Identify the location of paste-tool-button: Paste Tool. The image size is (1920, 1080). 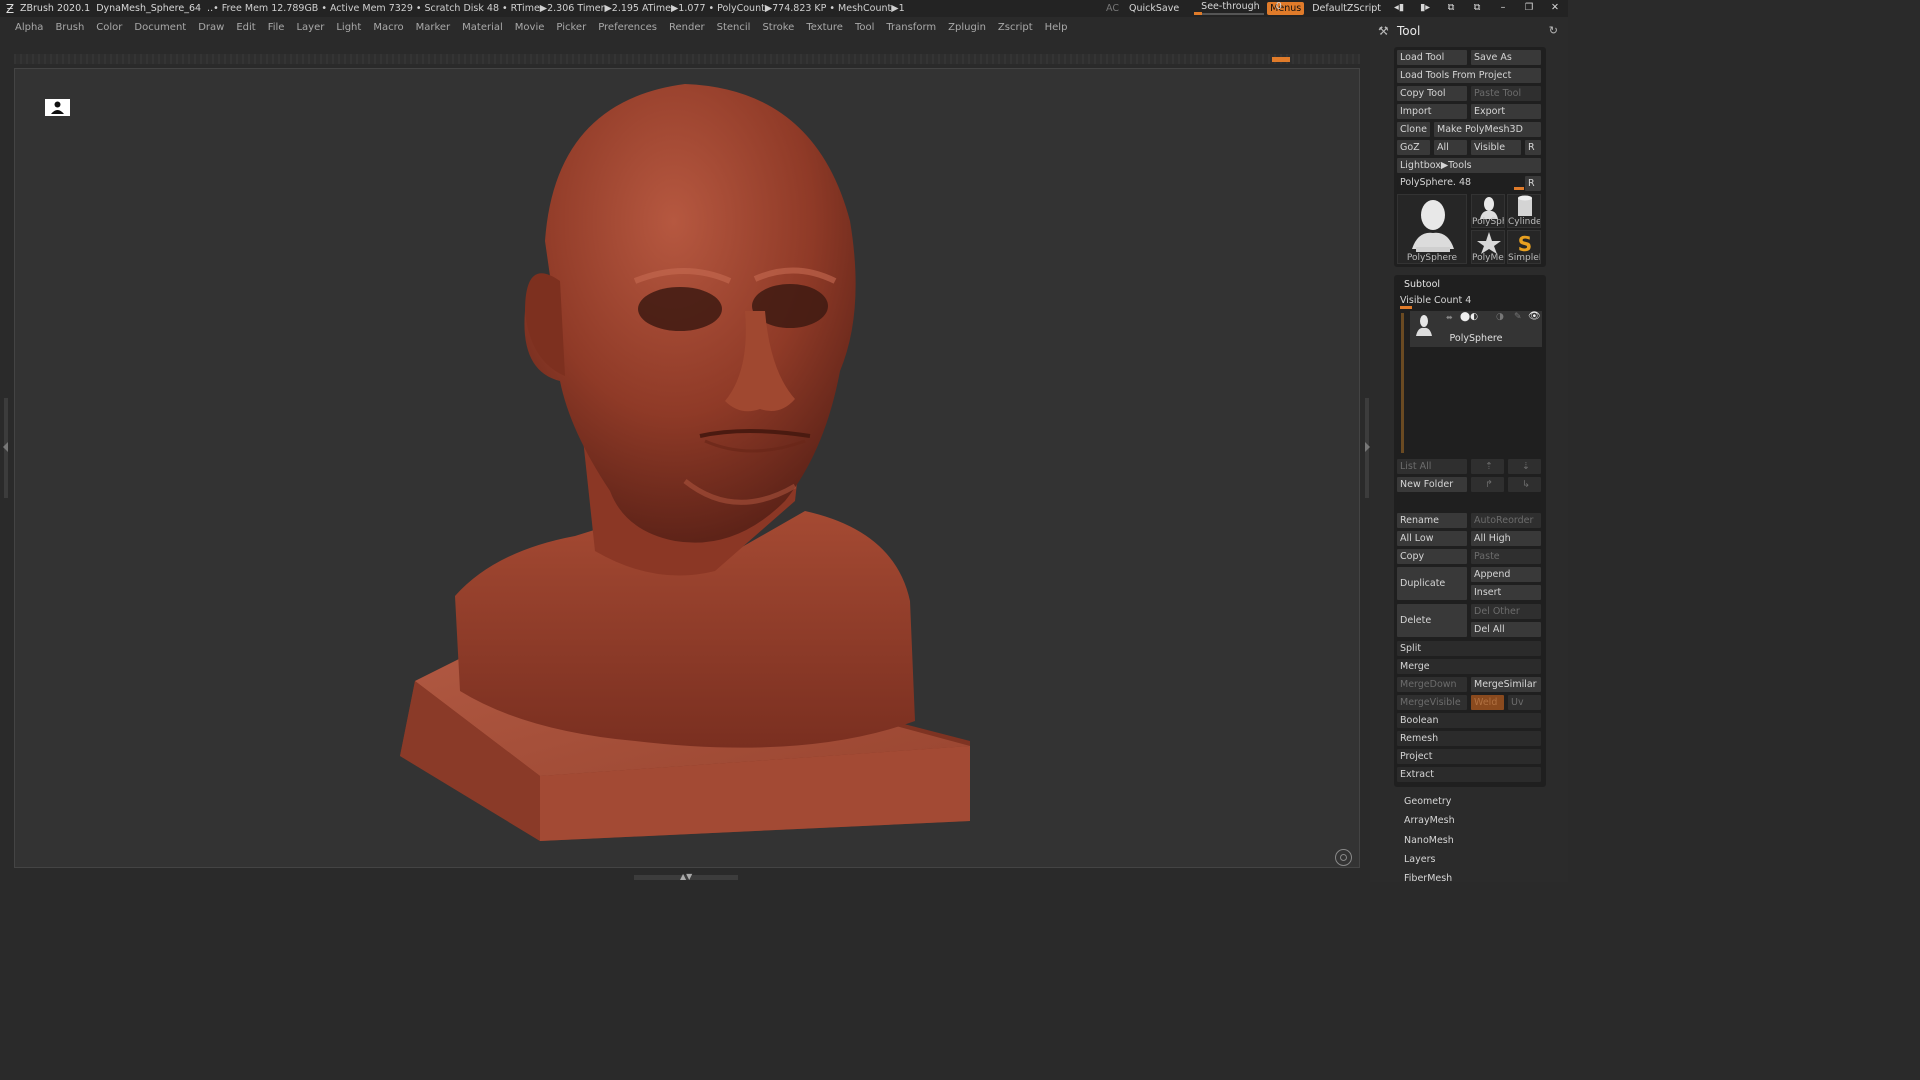
(1506, 93).